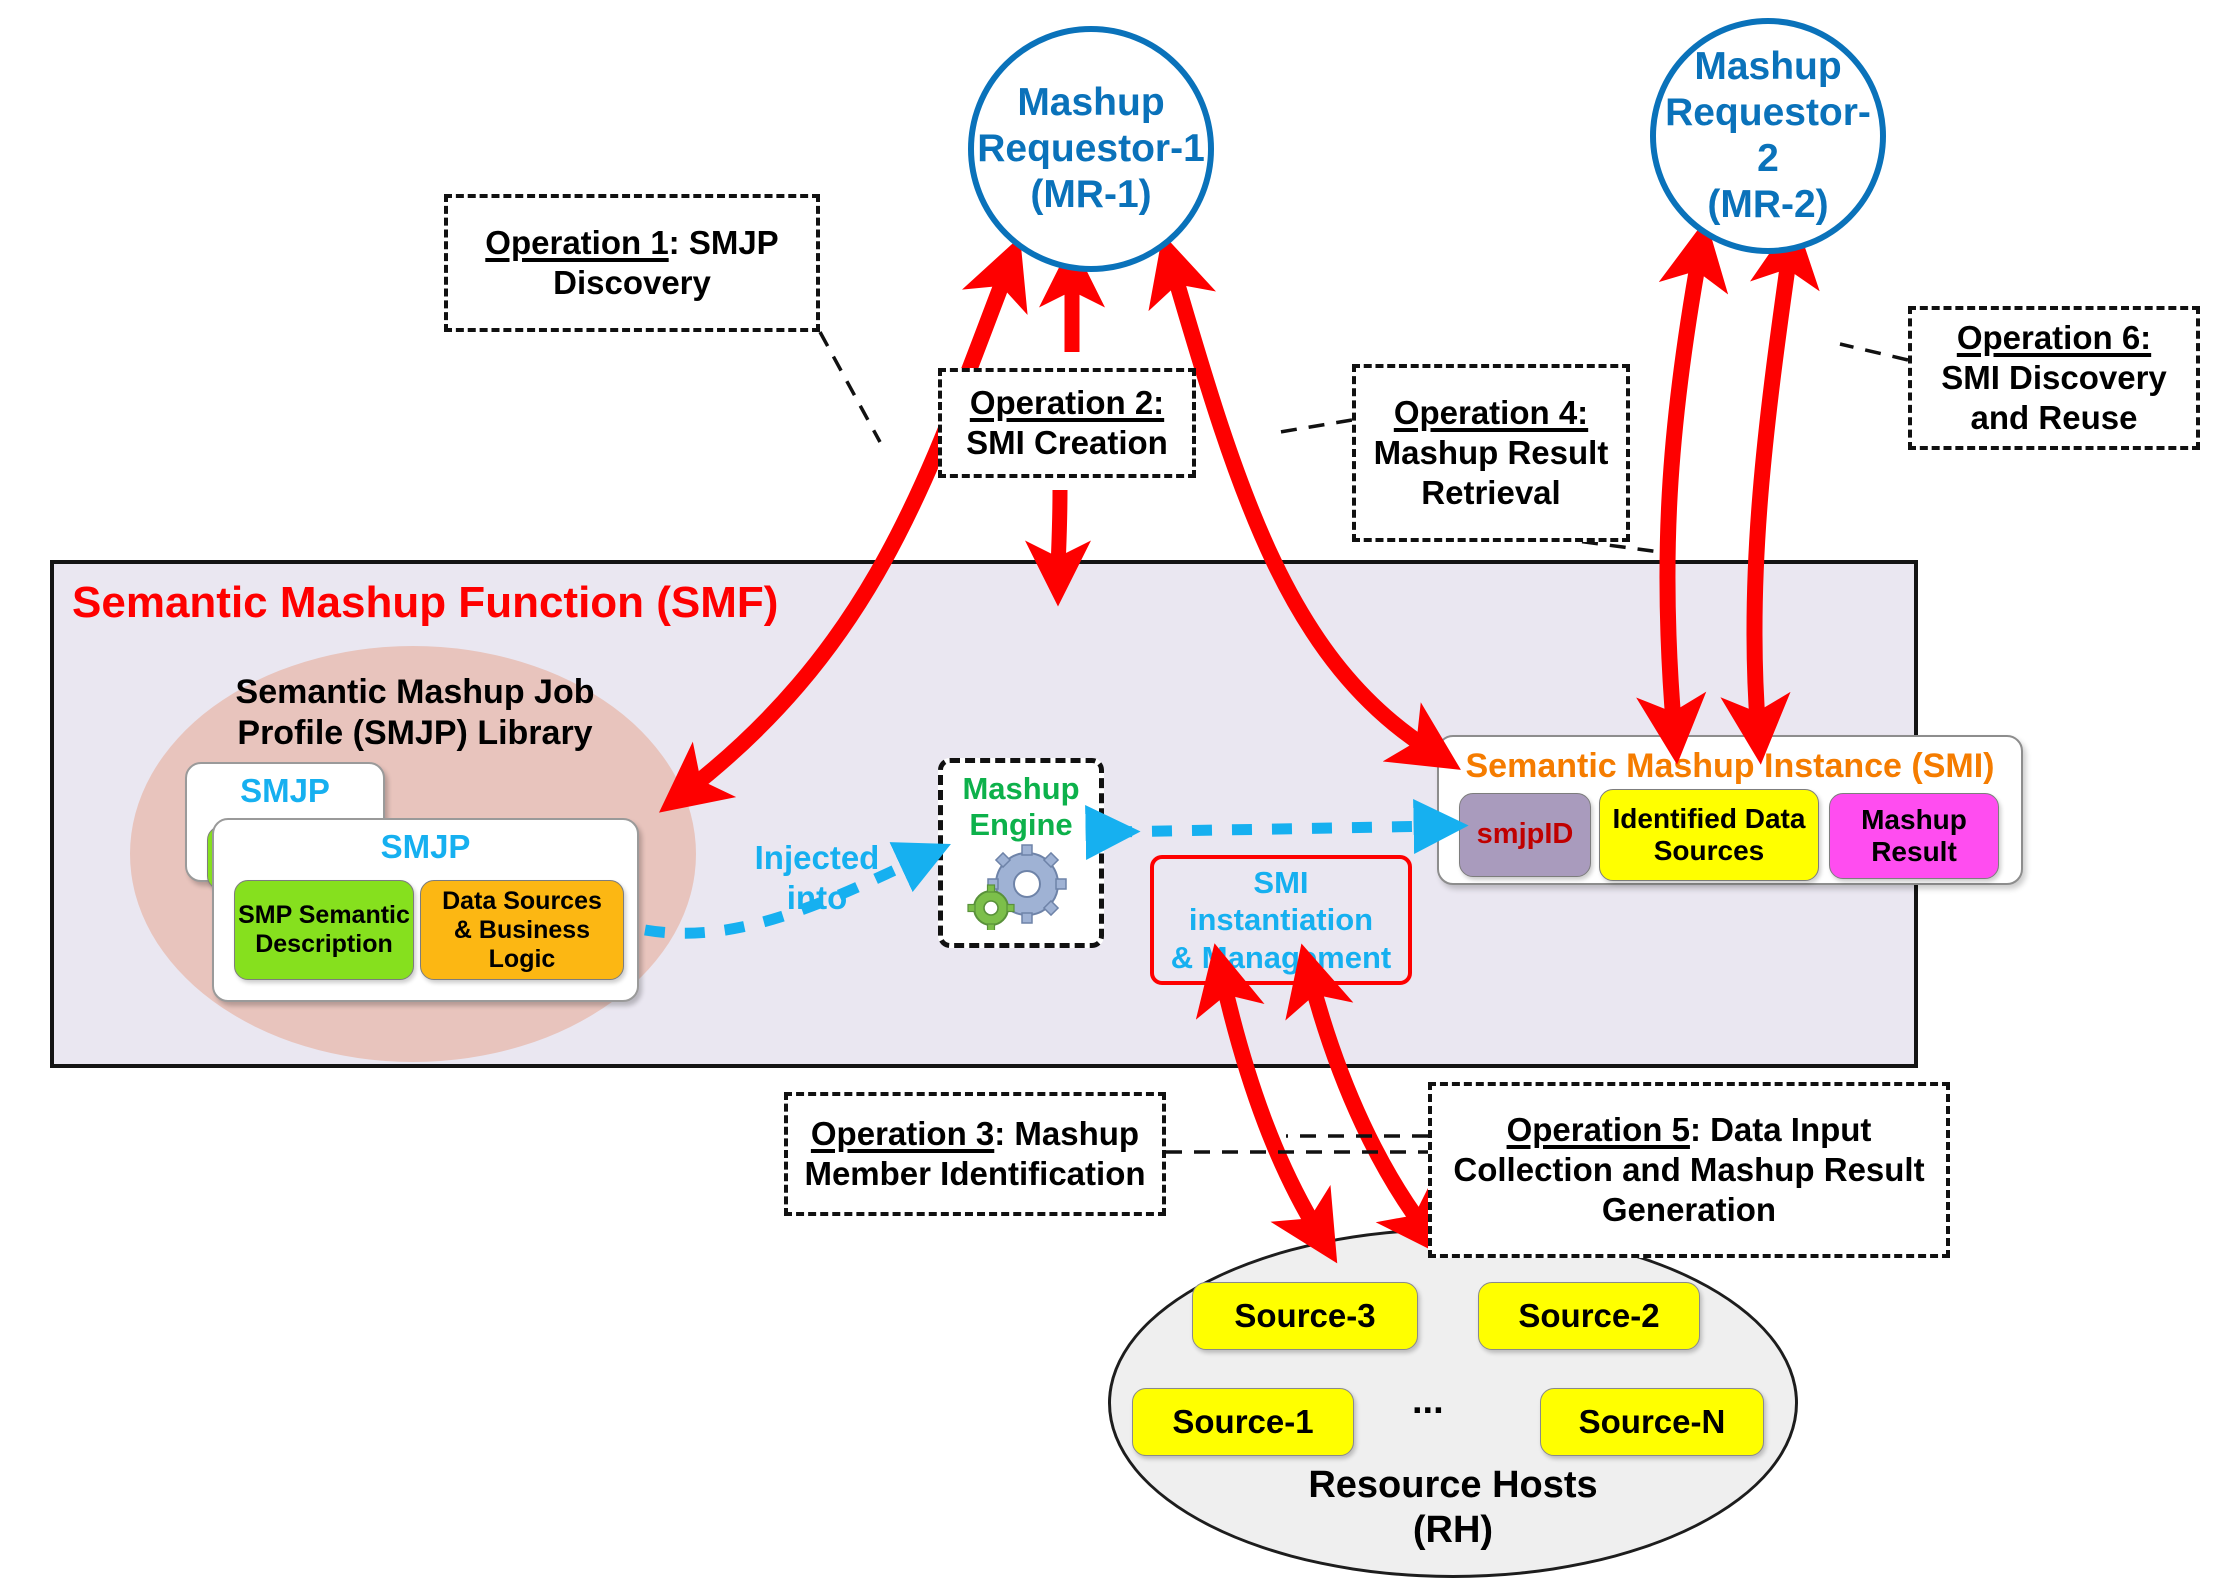  What do you see at coordinates (1689, 1189) in the screenshot?
I see `op5-tail: Collection and Mashup Result Generation` at bounding box center [1689, 1189].